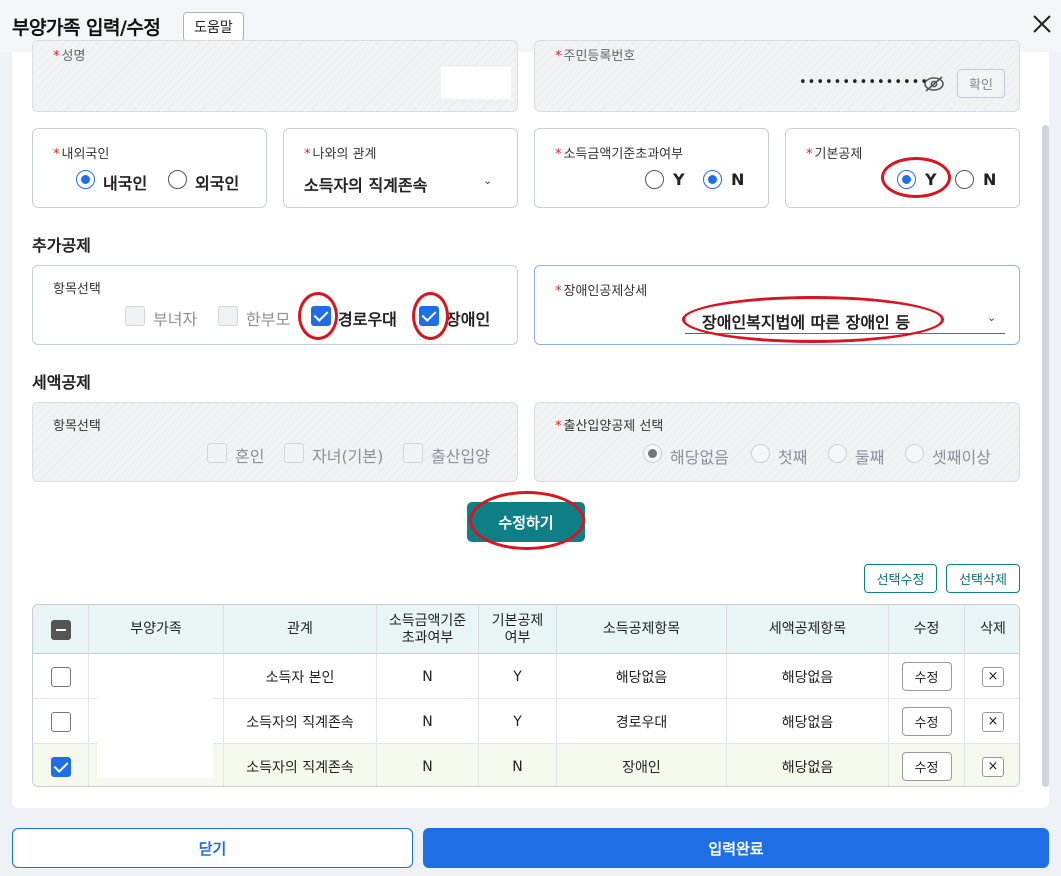 The image size is (1061, 876). I want to click on checkbox-women, so click(135, 316).